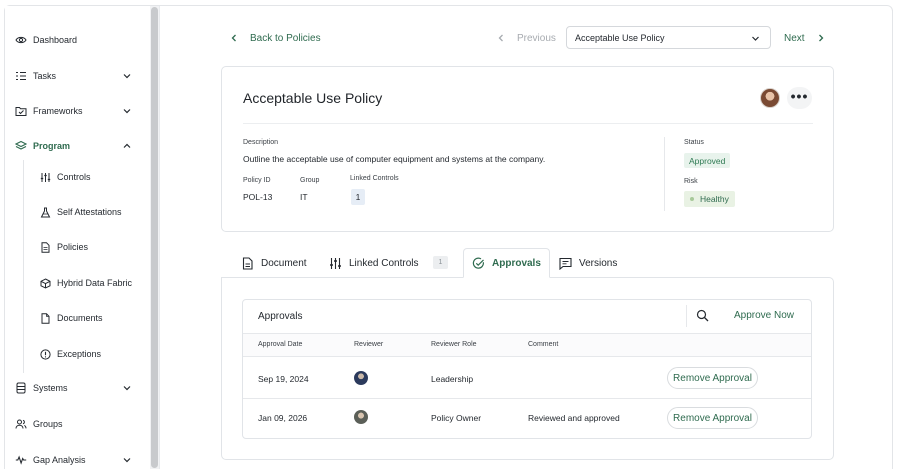 This screenshot has height=469, width=900. I want to click on sidebar-subitem-label: Self Attestations, so click(89, 212).